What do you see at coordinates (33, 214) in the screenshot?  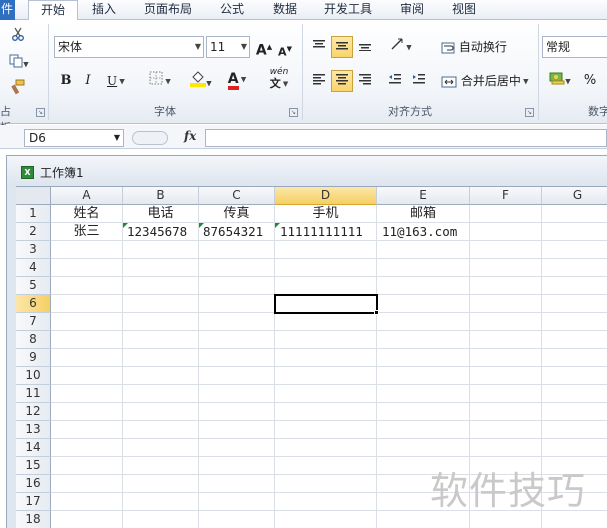 I see `row-header-1: 1` at bounding box center [33, 214].